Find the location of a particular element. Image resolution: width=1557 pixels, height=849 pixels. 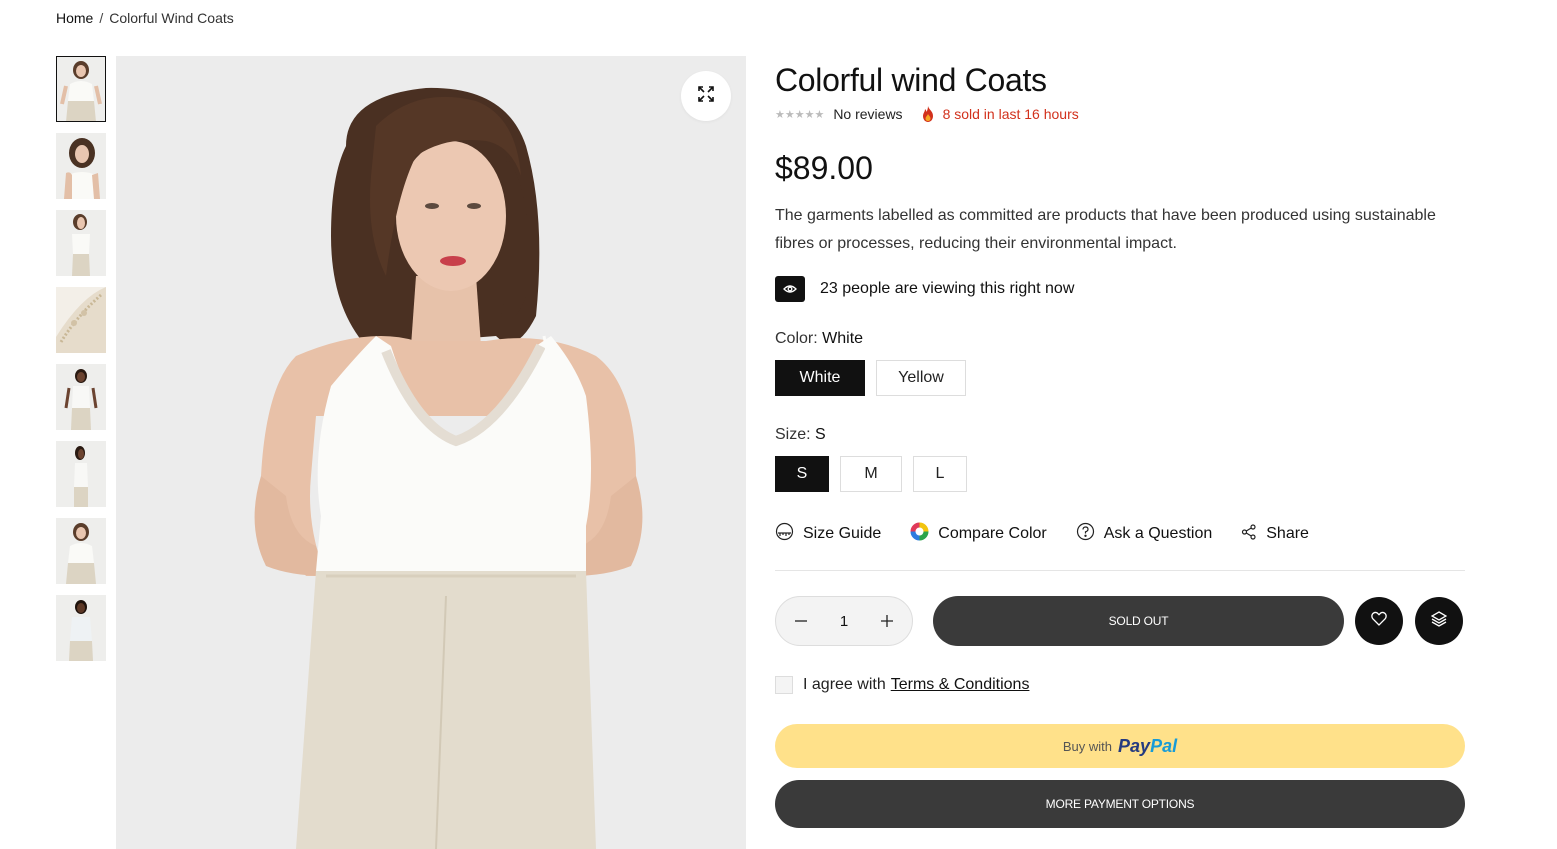

share-icon is located at coordinates (1249, 534).